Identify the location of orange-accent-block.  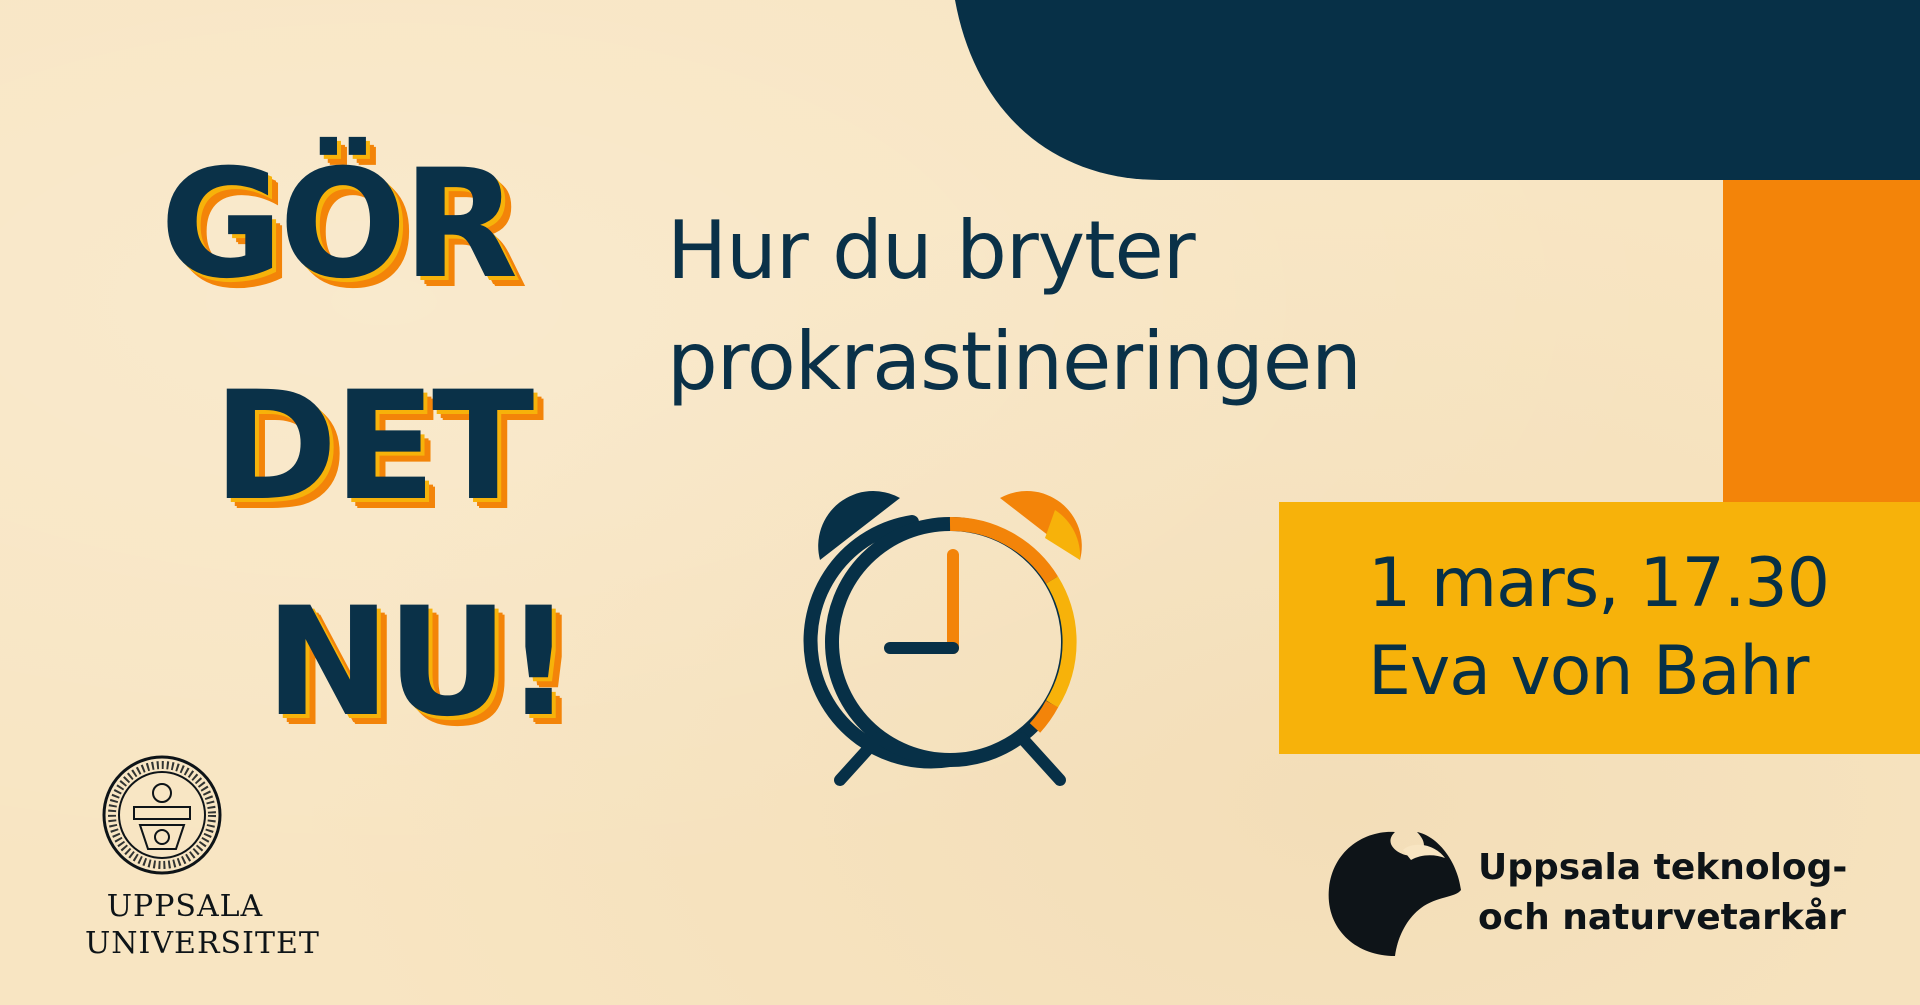
(1821, 345).